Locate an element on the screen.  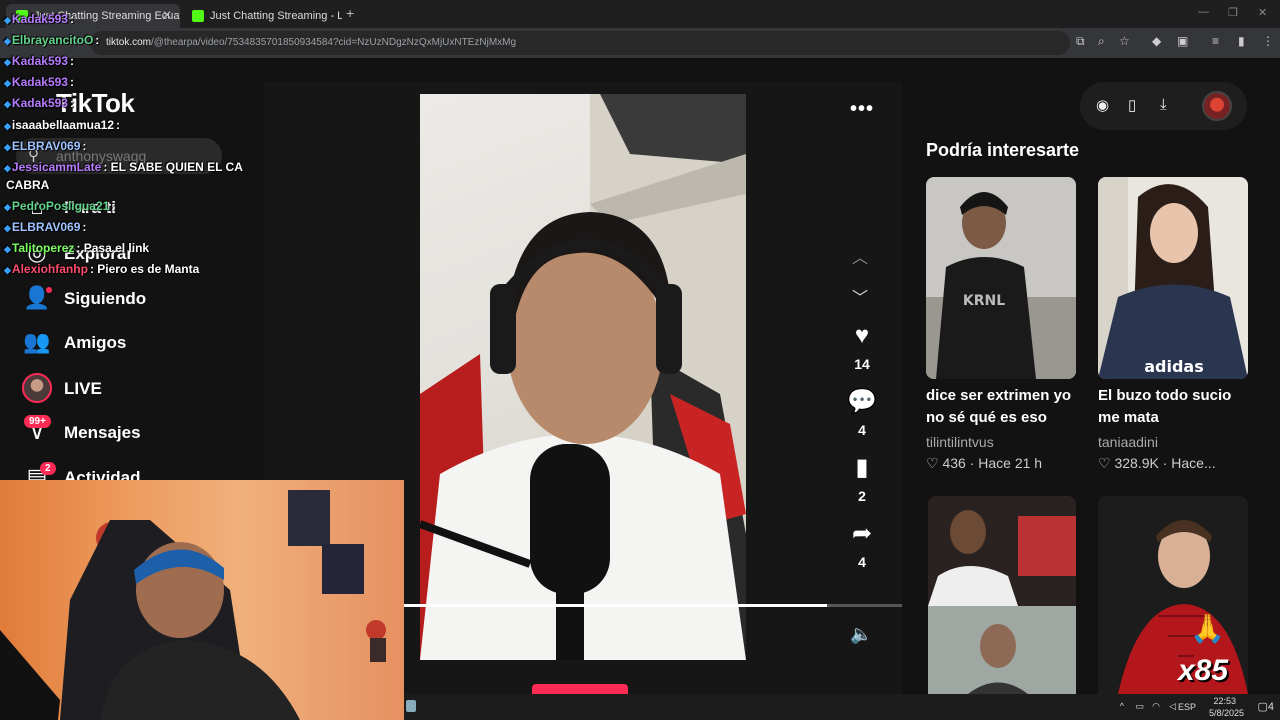
sidebar-item-label: LIVE is located at coordinates (83, 388).